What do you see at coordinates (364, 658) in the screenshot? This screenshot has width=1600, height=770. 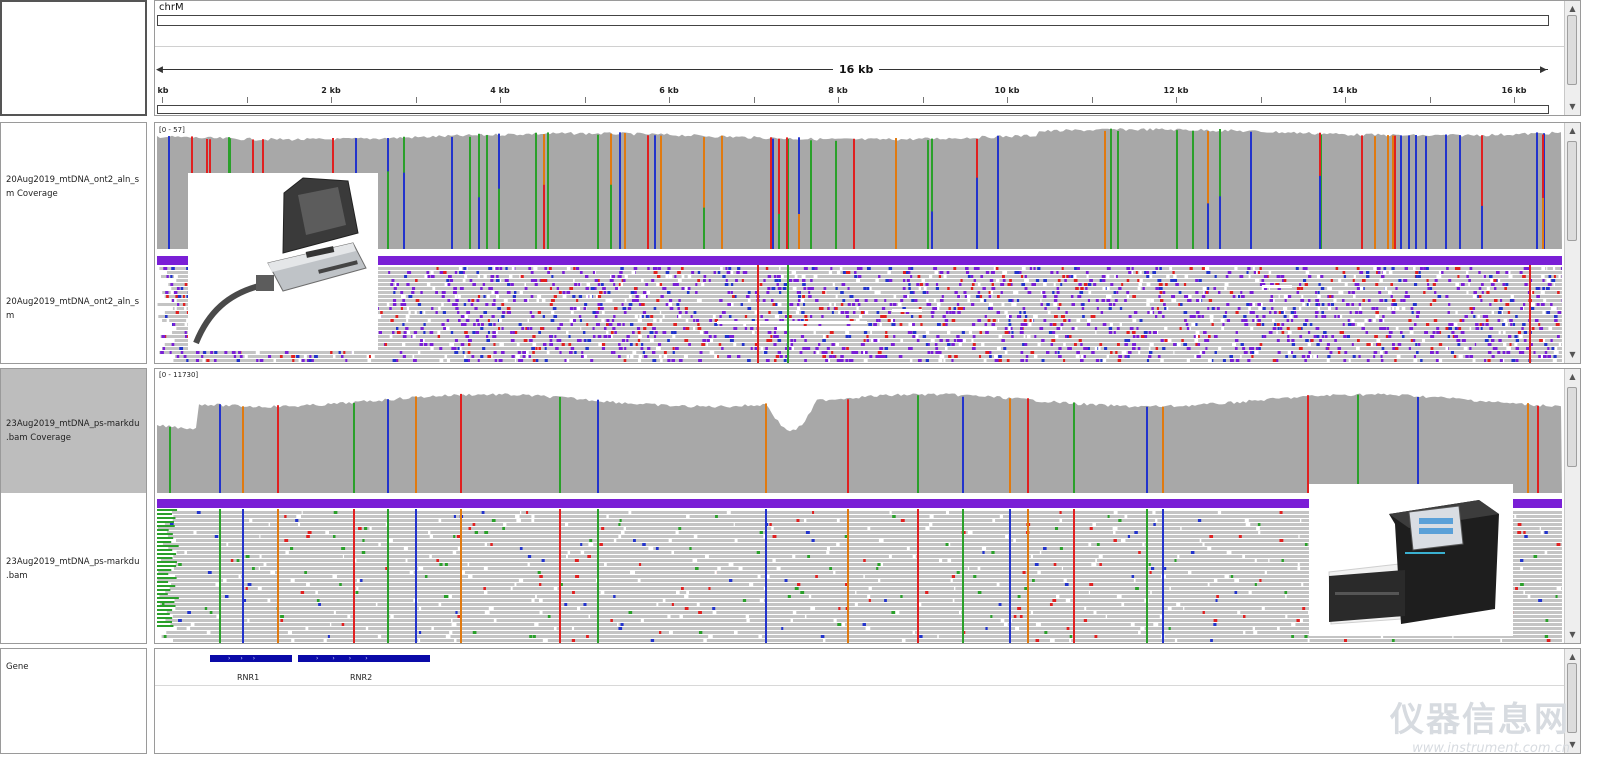 I see `gene-feature-rnr2: ››››` at bounding box center [364, 658].